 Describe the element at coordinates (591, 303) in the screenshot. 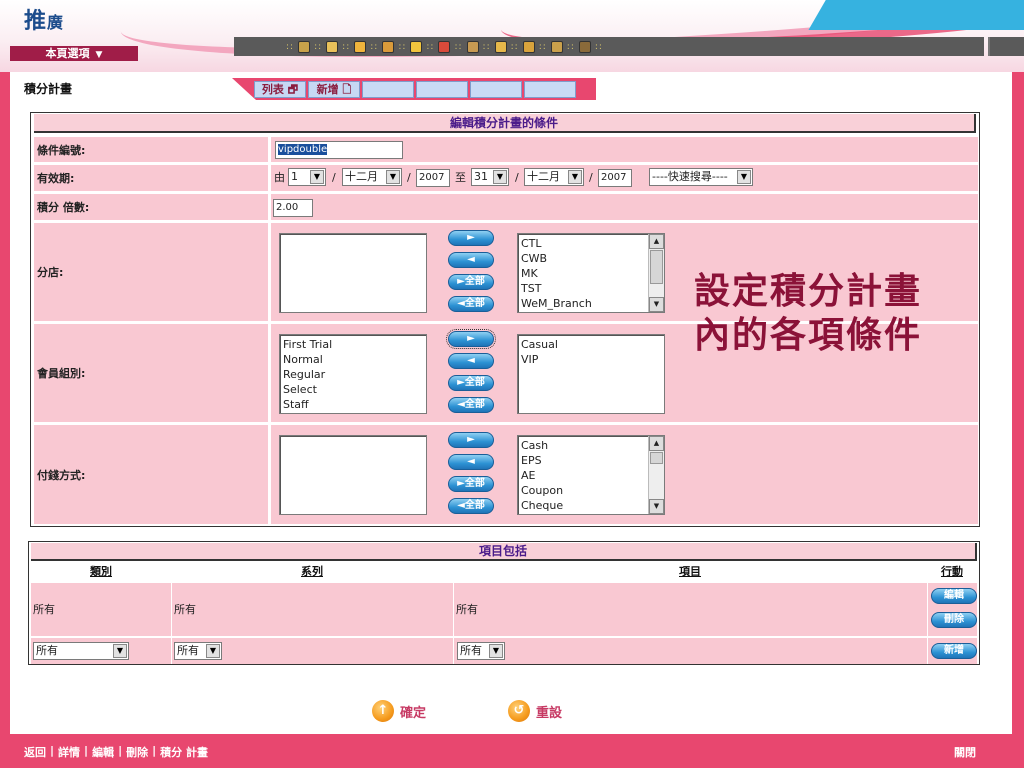

I see `list-item: WeM_Branch` at that location.